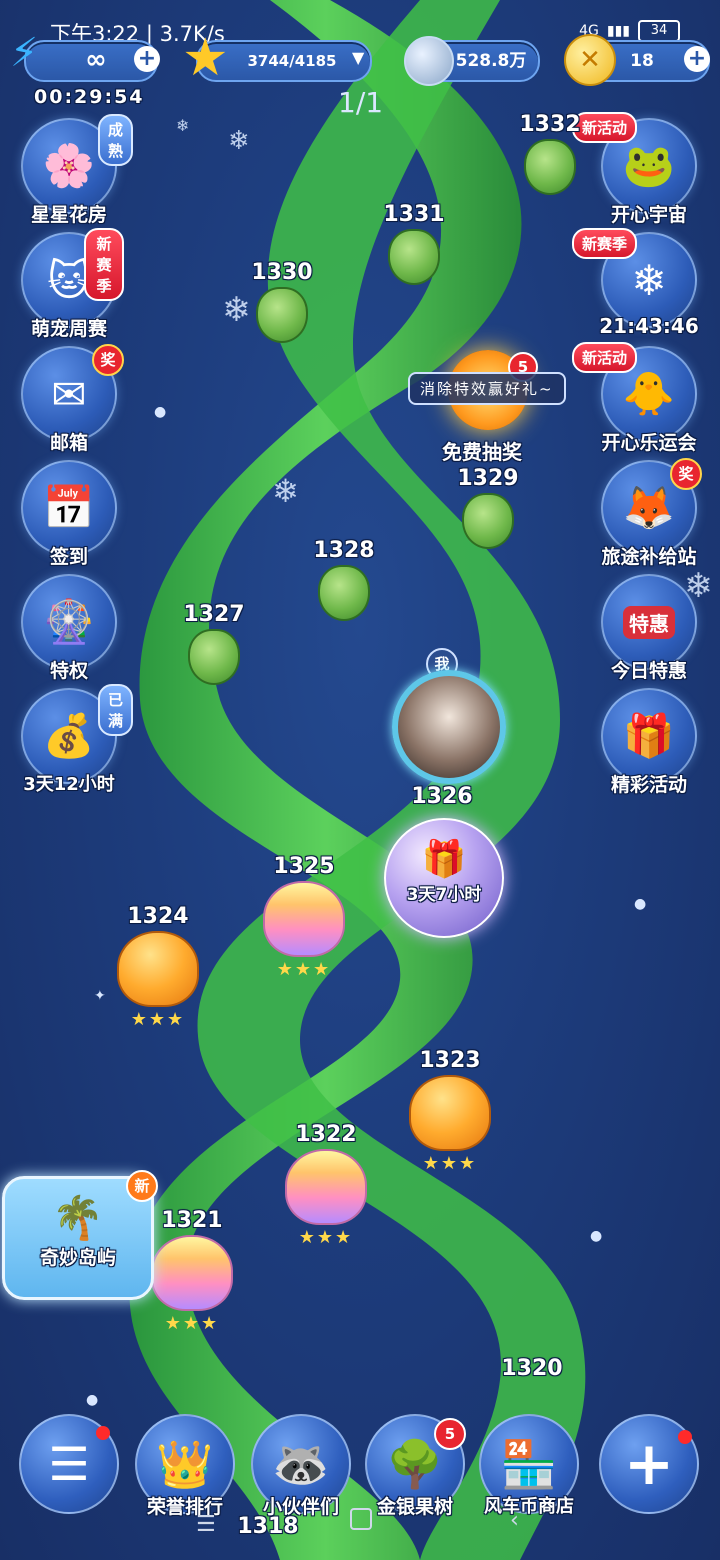 This screenshot has height=1560, width=720. I want to click on player-avatar, so click(449, 727).